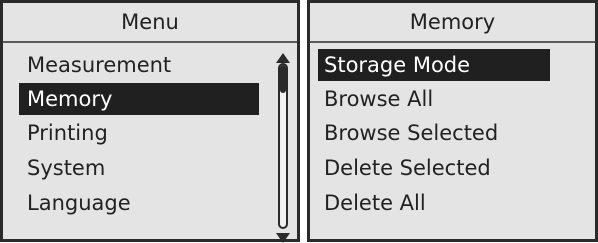 Image resolution: width=598 pixels, height=243 pixels. What do you see at coordinates (283, 58) in the screenshot?
I see `scroll-up-arrow-icon` at bounding box center [283, 58].